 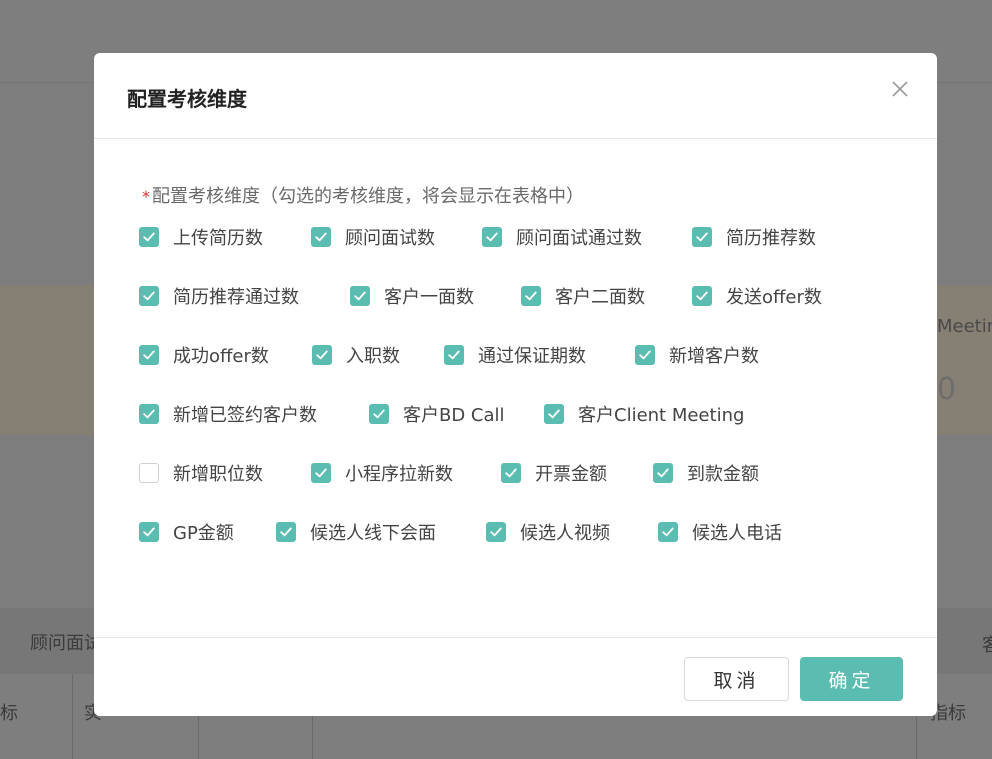 I want to click on checkbox-label: GP金额, so click(x=203, y=533).